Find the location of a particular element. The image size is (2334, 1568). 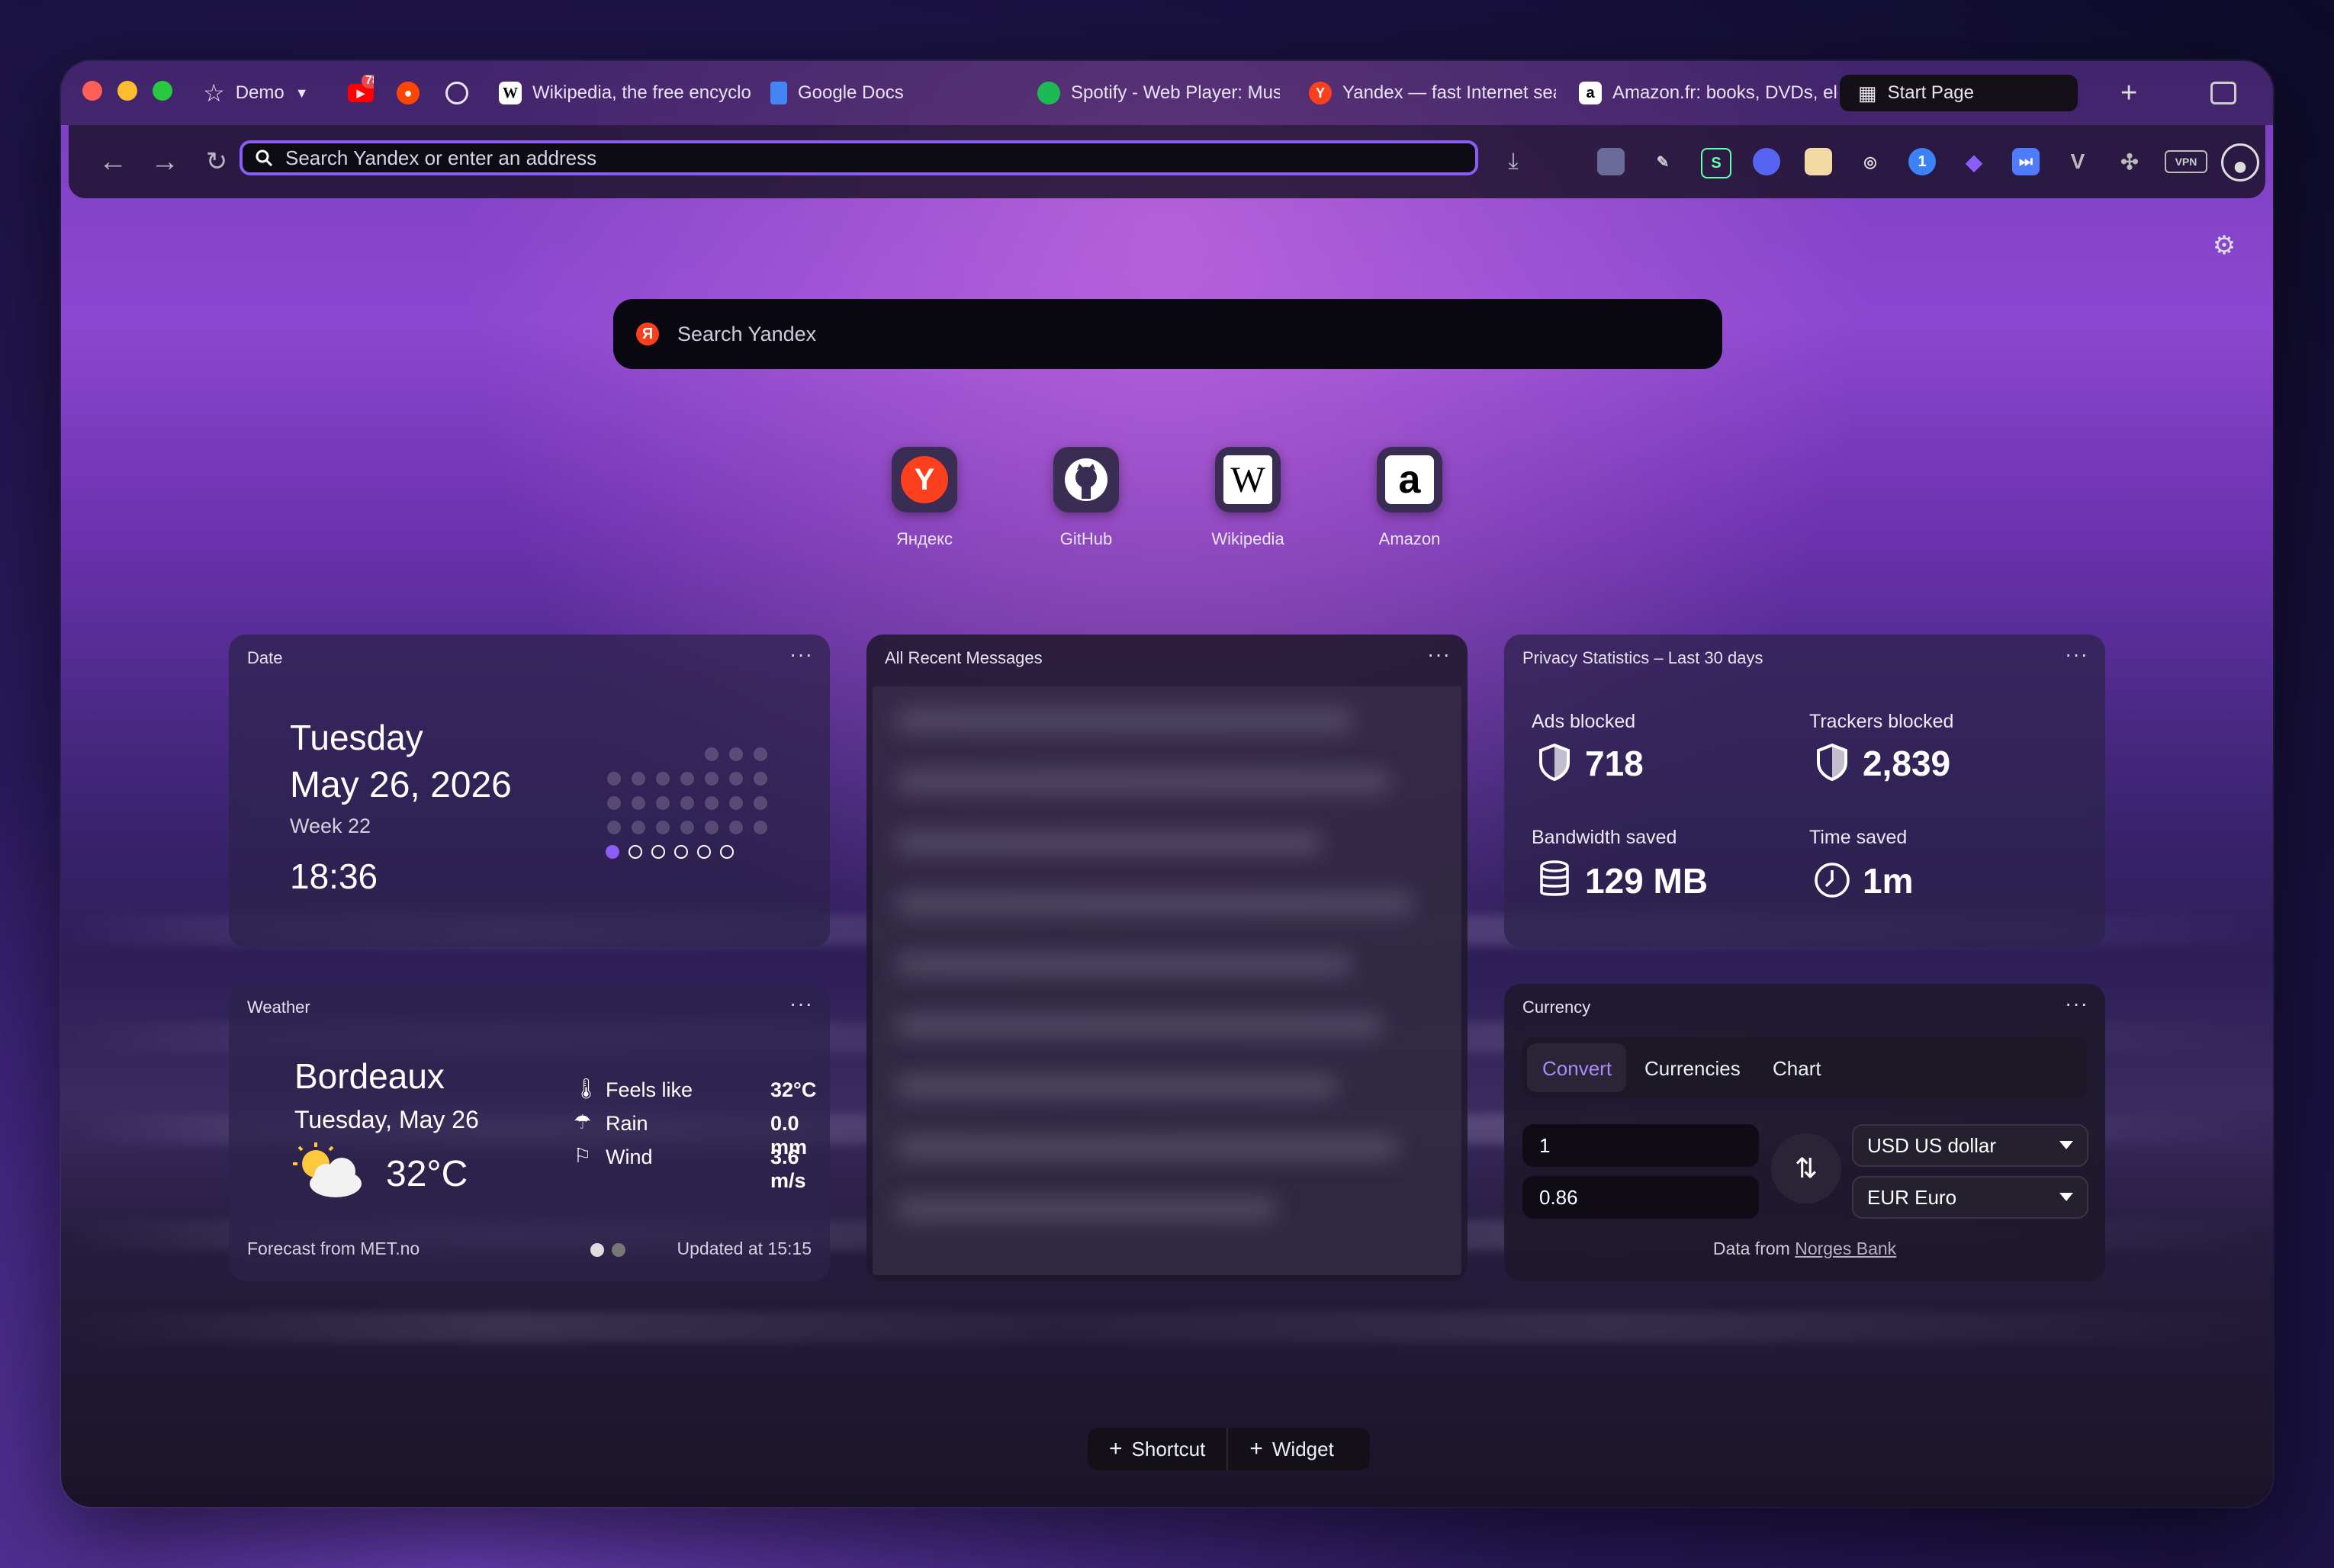

pinned-tab-youtube: ▶ 78 is located at coordinates (361, 93).